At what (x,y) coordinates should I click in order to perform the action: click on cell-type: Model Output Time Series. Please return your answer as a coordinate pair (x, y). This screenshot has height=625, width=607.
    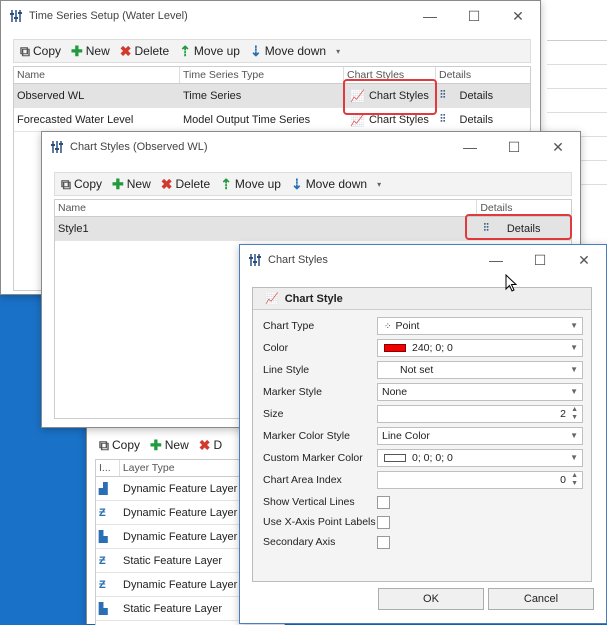
    Looking at the image, I should click on (247, 119).